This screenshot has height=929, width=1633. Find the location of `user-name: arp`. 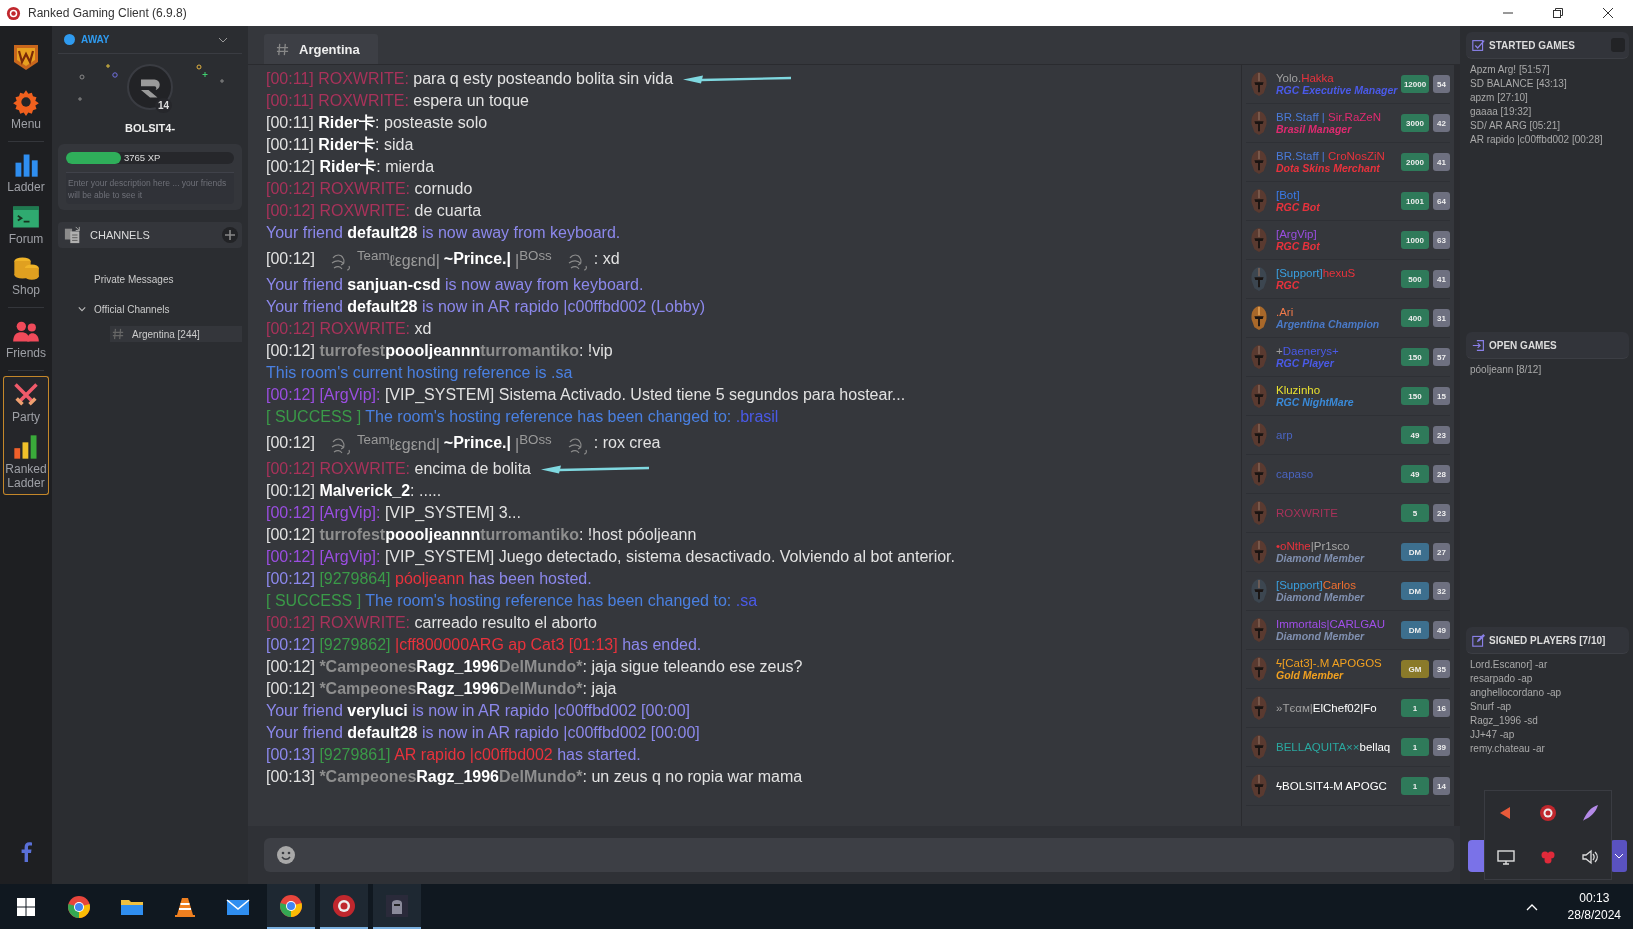

user-name: arp is located at coordinates (1285, 435).